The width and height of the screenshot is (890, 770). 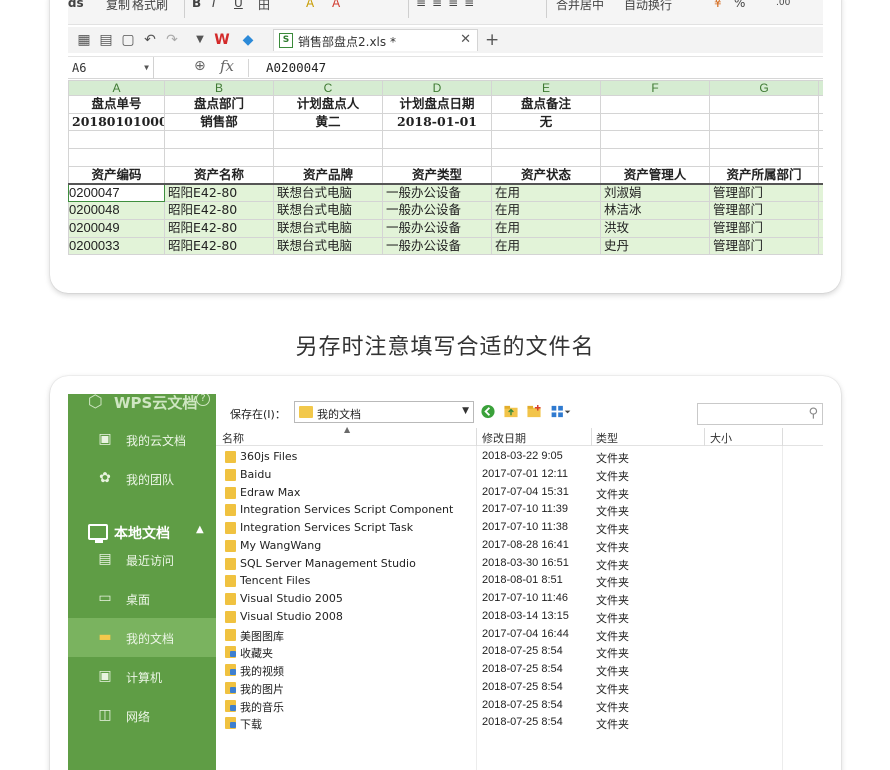 I want to click on column-name: 名称, so click(x=233, y=438).